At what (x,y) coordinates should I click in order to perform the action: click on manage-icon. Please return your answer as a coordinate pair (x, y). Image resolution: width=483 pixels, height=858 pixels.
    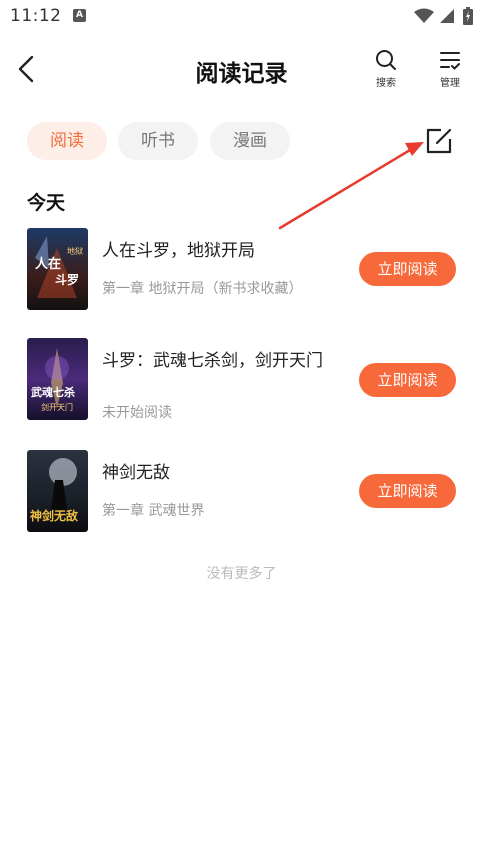
    Looking at the image, I should click on (450, 61).